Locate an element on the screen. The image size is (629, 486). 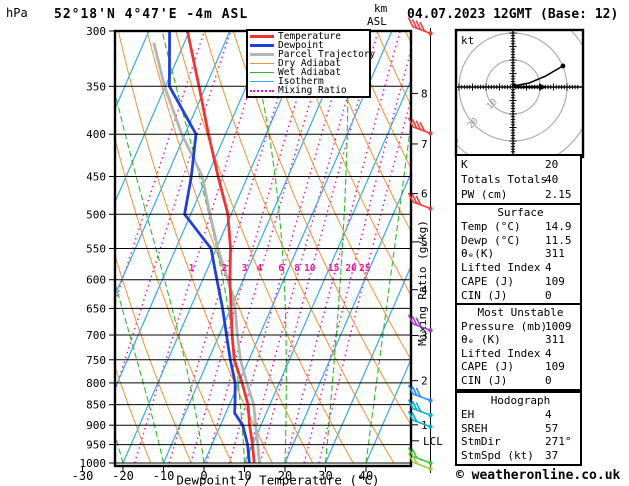
mixing-ratio-label: 2 is located at coordinates (224, 268).